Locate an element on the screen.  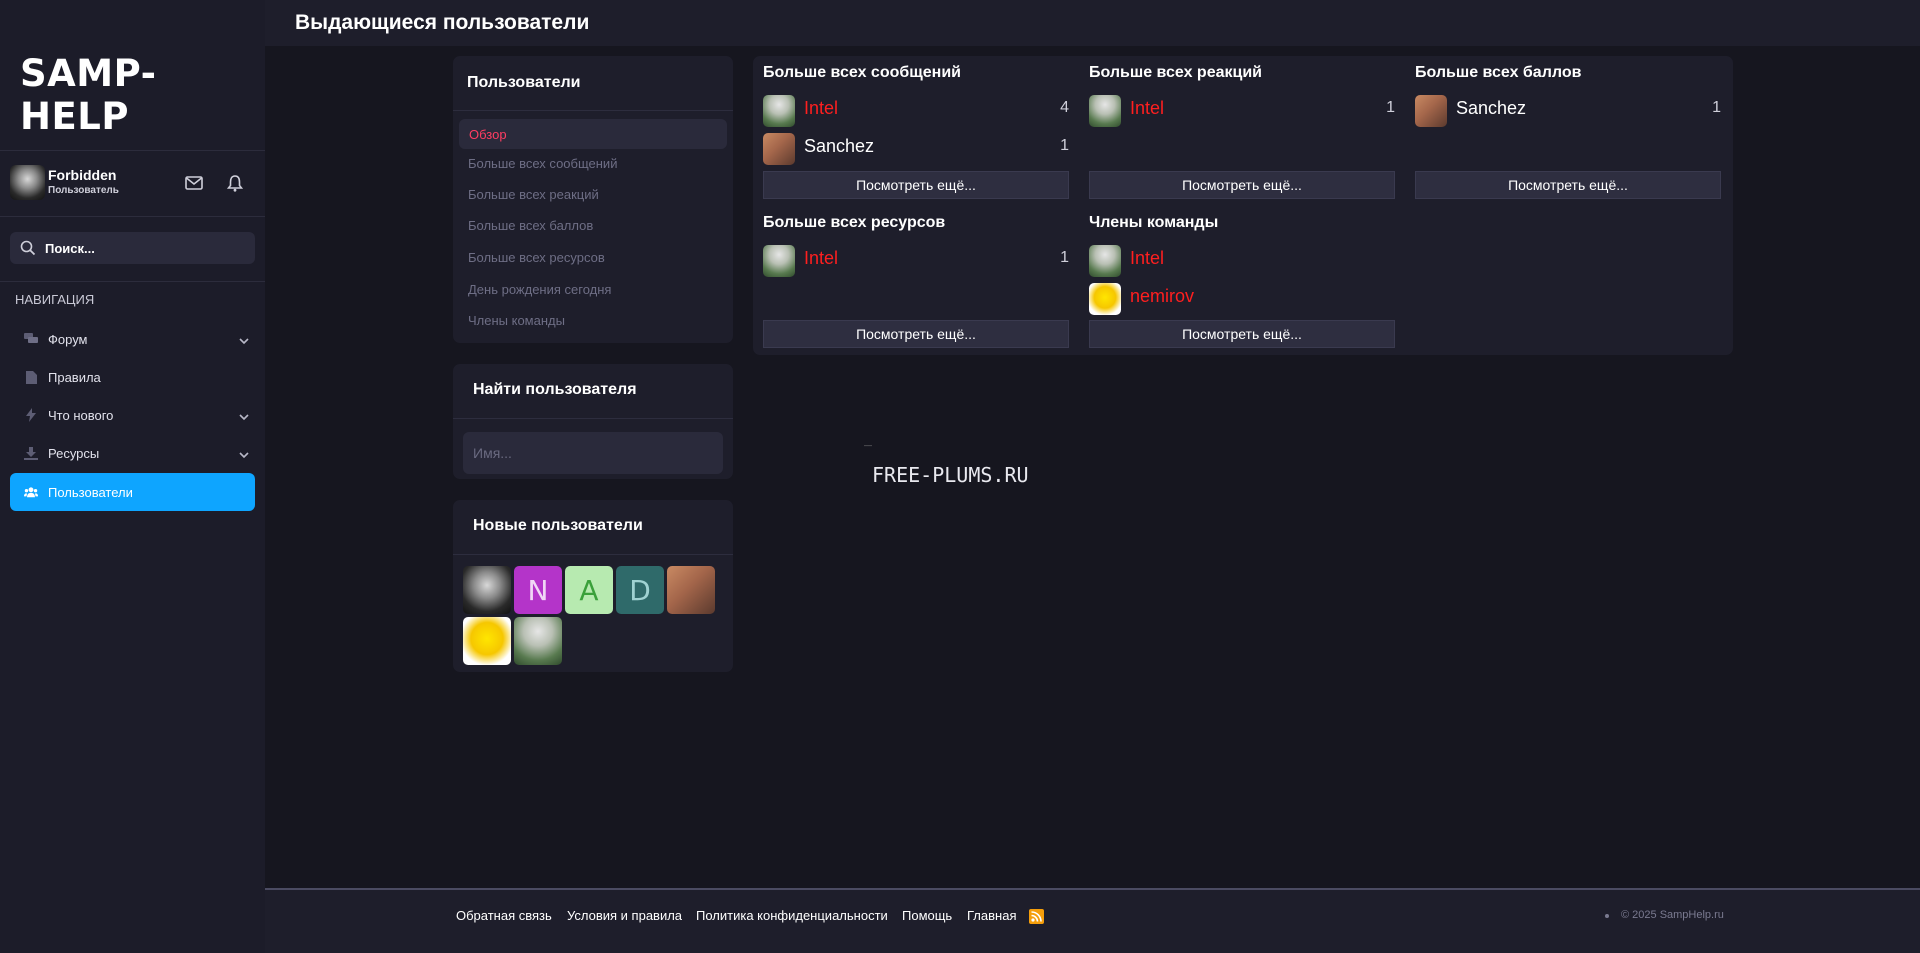
user-name: Forbidden is located at coordinates (82, 175).